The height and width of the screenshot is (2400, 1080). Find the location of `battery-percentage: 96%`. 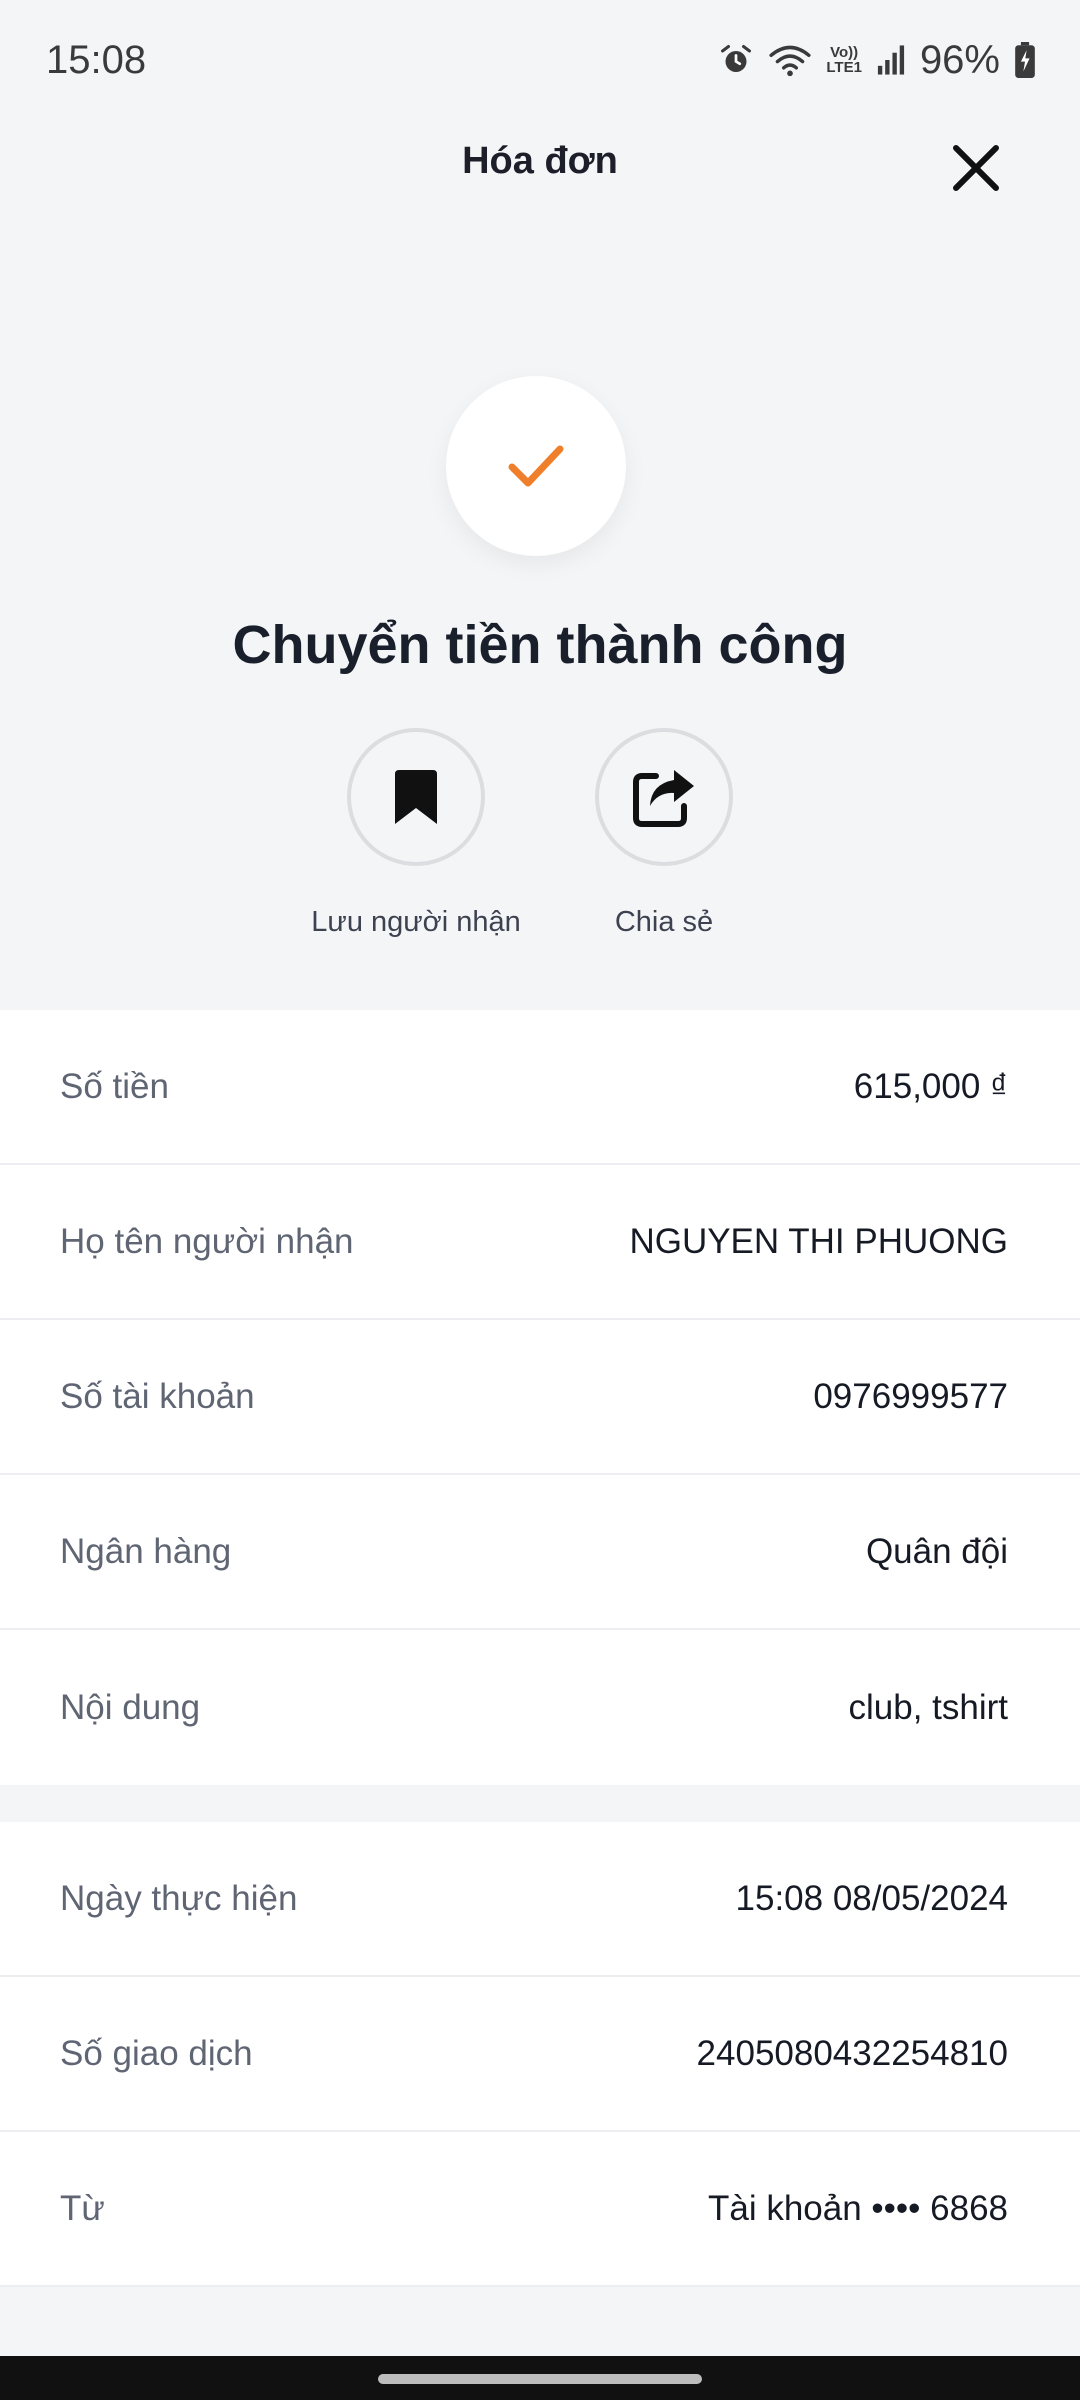

battery-percentage: 96% is located at coordinates (959, 59).